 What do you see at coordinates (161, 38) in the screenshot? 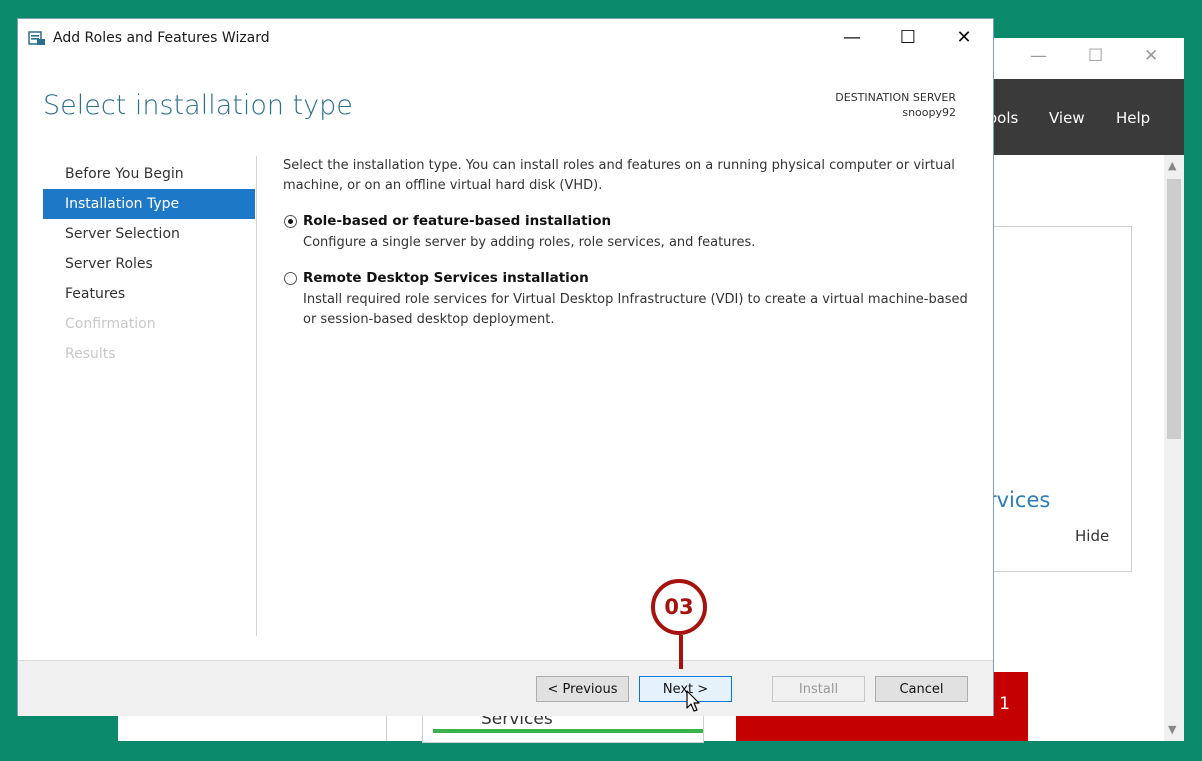
I see `wizard-title: Add Roles and Features Wizard` at bounding box center [161, 38].